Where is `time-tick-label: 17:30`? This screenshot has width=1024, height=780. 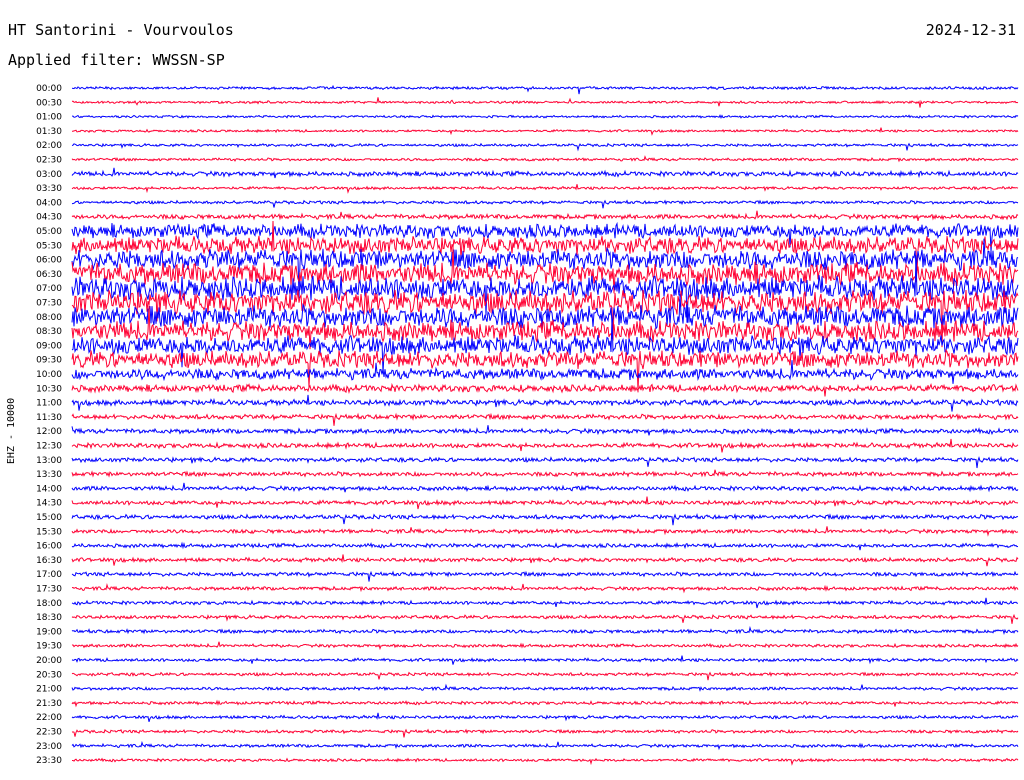 time-tick-label: 17:30 is located at coordinates (49, 590).